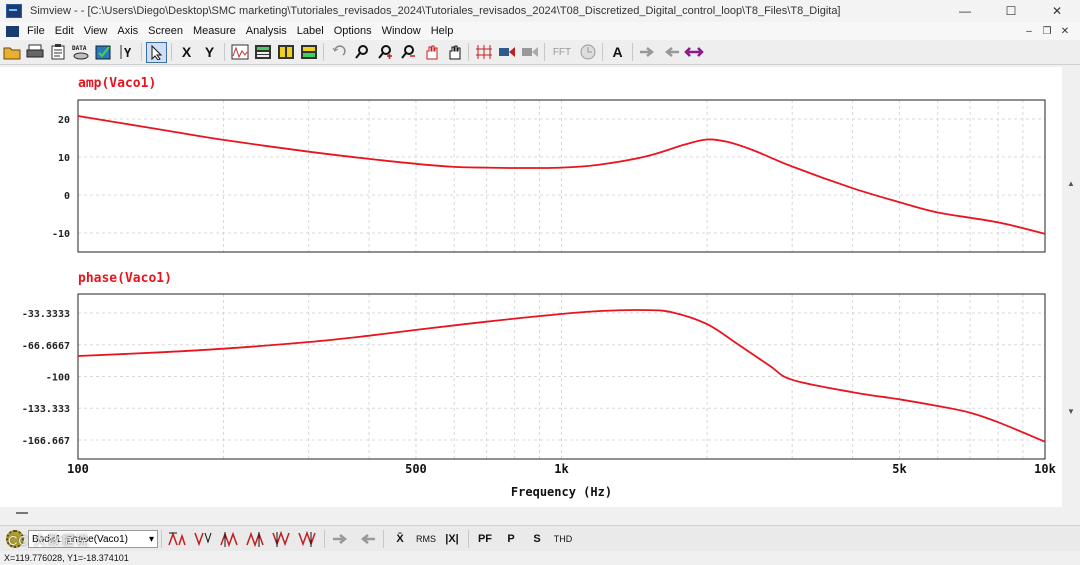  What do you see at coordinates (617, 52) in the screenshot?
I see `text-label-button: A` at bounding box center [617, 52].